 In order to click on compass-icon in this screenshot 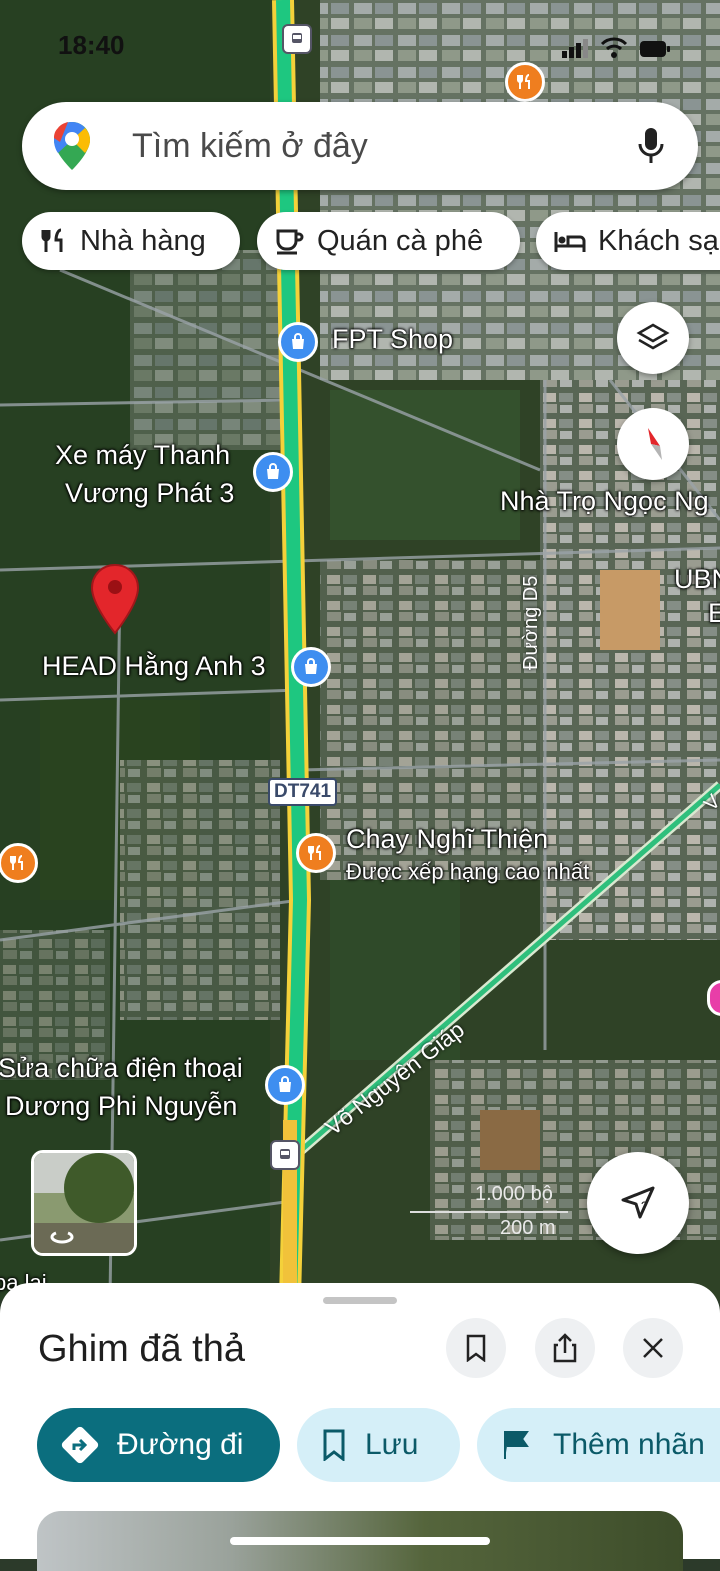, I will do `click(655, 444)`.